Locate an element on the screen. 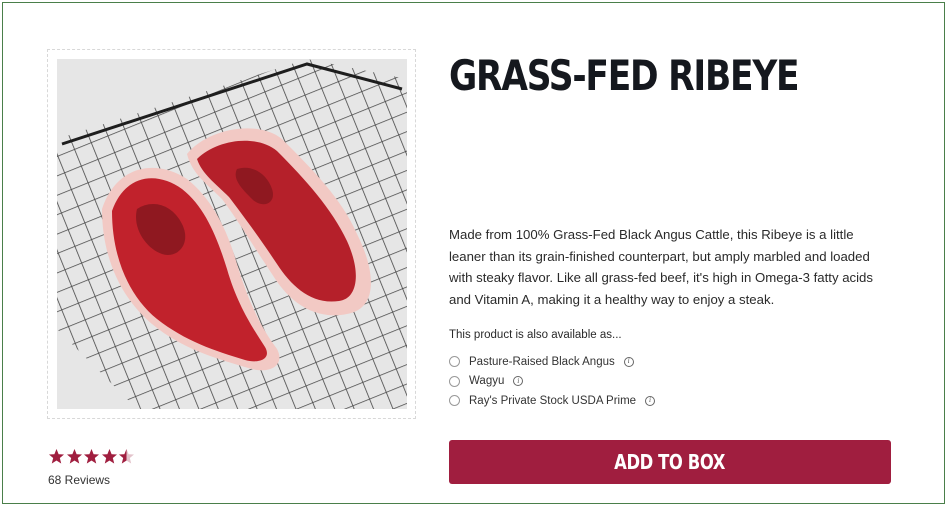 The width and height of the screenshot is (949, 508). add-to-box-label: ADD TO BOX is located at coordinates (670, 462).